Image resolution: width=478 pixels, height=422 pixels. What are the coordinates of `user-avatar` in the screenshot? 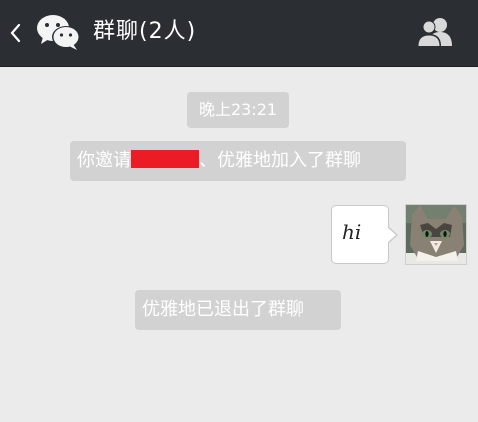 It's located at (436, 234).